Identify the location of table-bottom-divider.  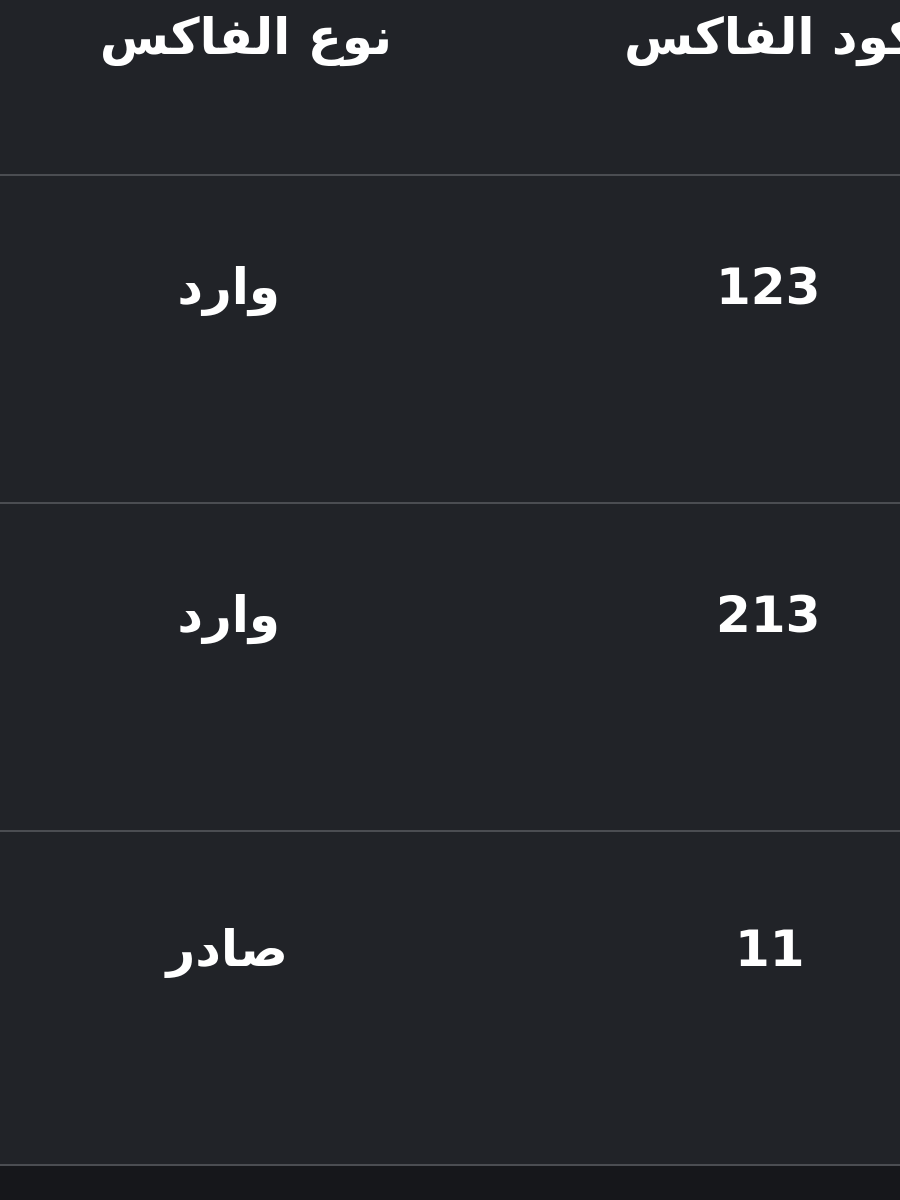
(450, 1165).